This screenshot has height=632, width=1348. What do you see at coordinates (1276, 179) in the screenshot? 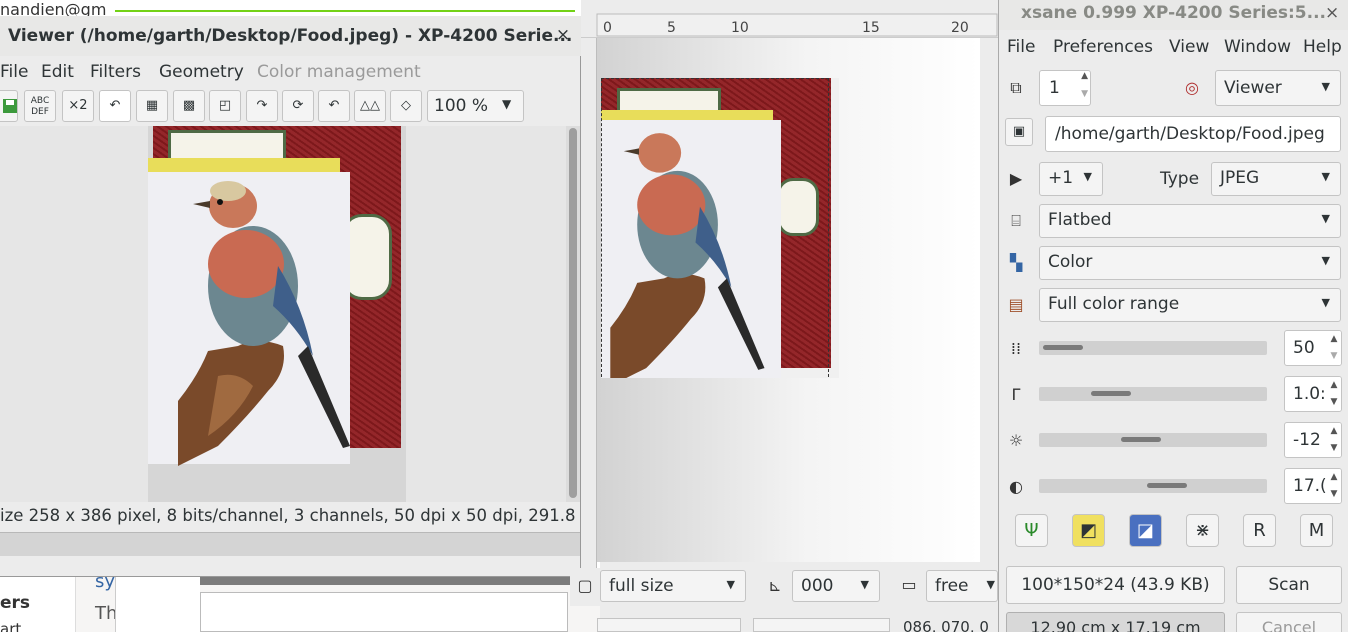
I see `type-select: JPEG ▼` at bounding box center [1276, 179].